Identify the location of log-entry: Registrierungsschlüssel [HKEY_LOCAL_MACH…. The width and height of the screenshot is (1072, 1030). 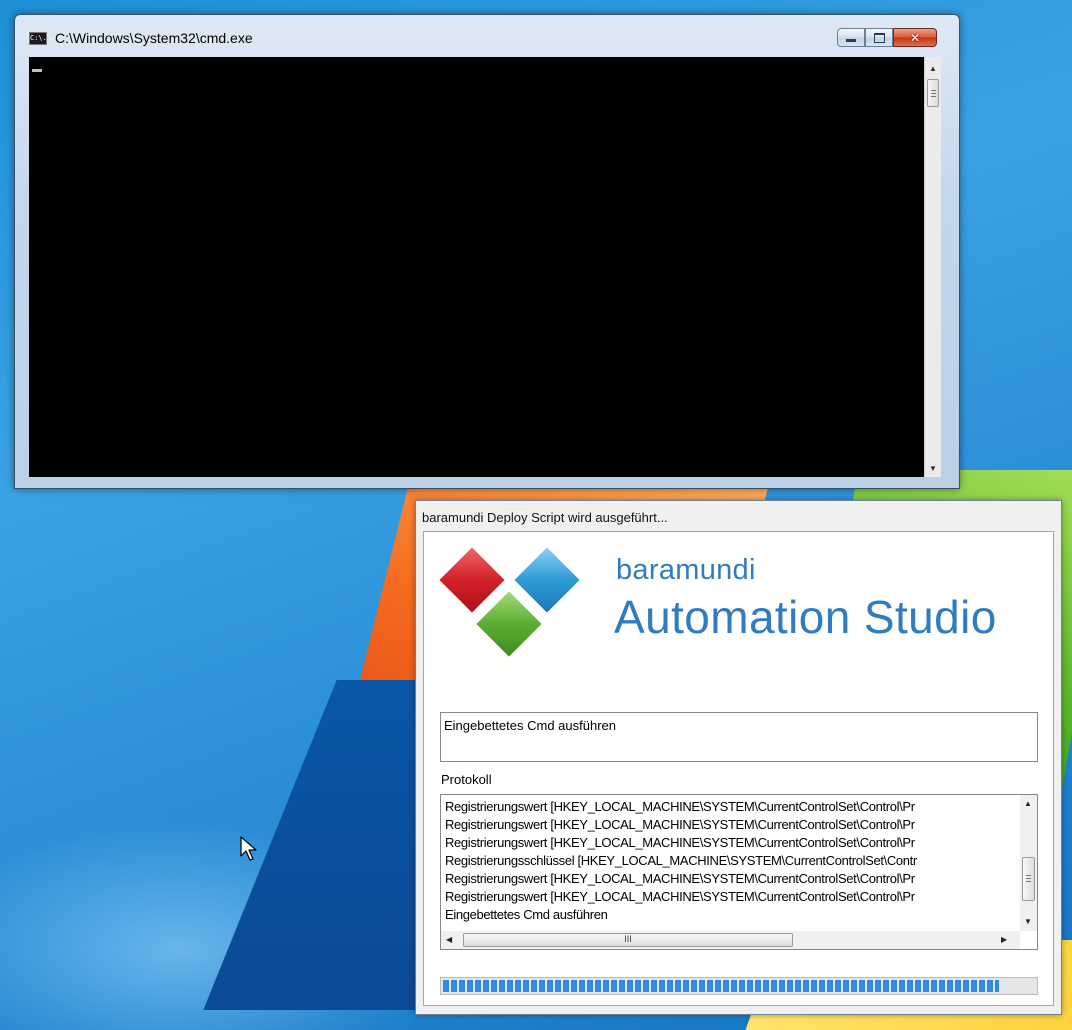
(731, 861).